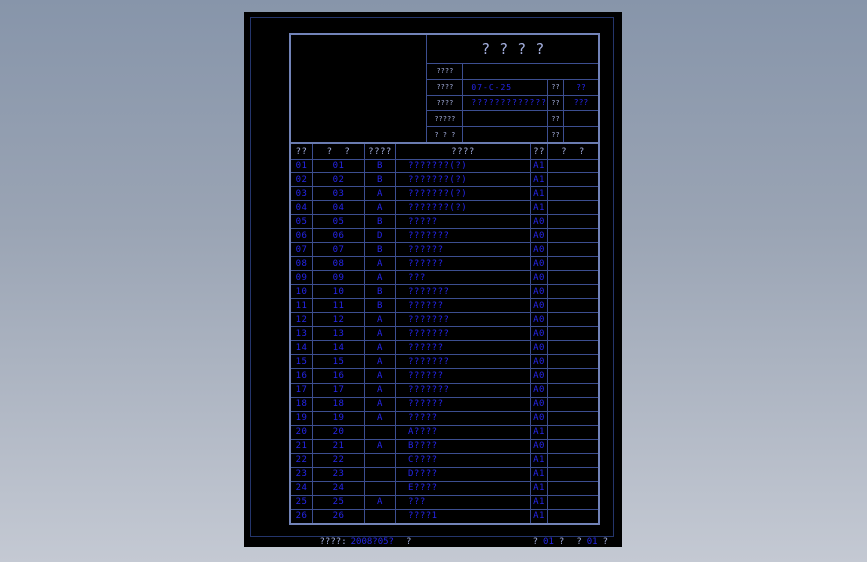  Describe the element at coordinates (302, 194) in the screenshot. I see `serial-cell: 03` at that location.